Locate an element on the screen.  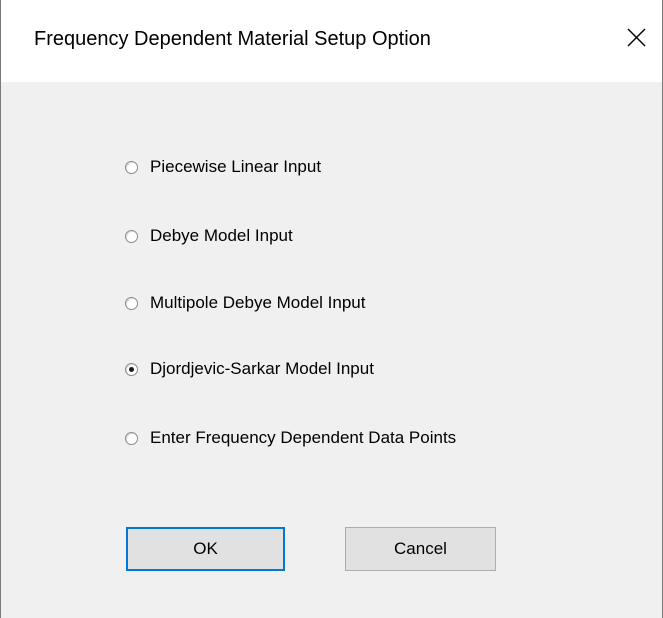
close-button is located at coordinates (637, 37).